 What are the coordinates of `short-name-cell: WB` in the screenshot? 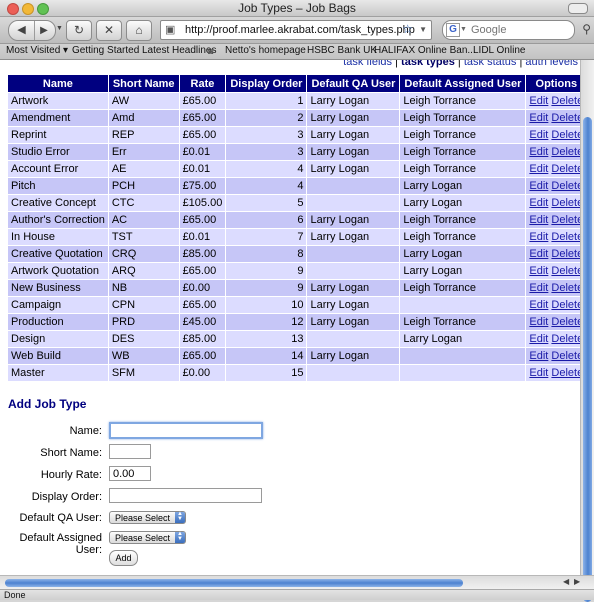 It's located at (143, 356).